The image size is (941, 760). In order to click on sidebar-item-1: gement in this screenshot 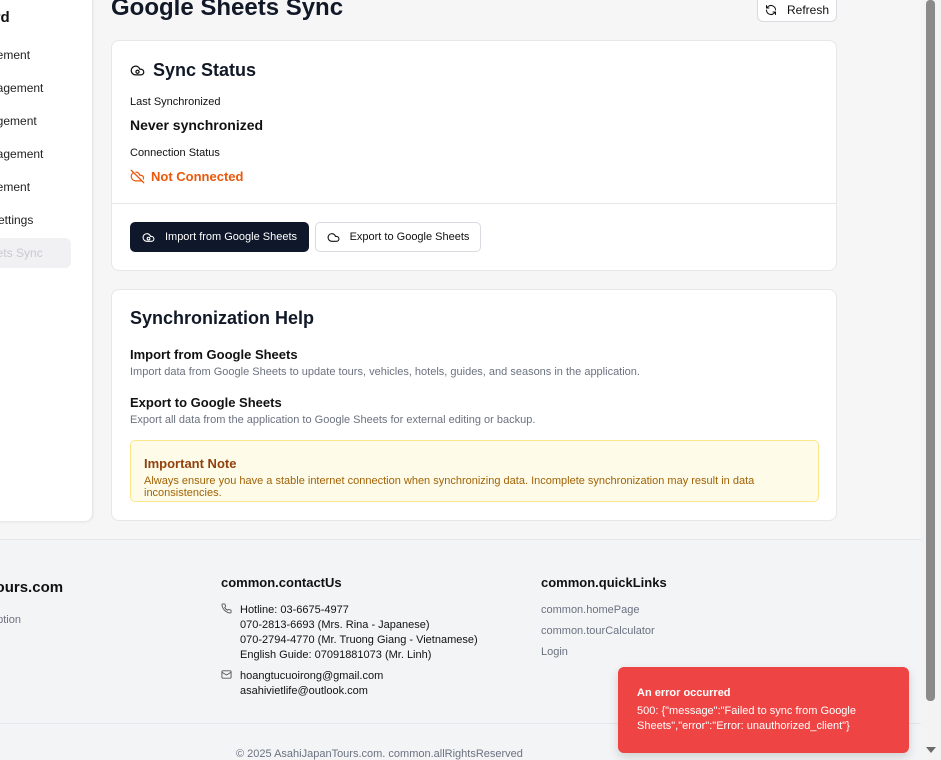, I will do `click(15, 55)`.